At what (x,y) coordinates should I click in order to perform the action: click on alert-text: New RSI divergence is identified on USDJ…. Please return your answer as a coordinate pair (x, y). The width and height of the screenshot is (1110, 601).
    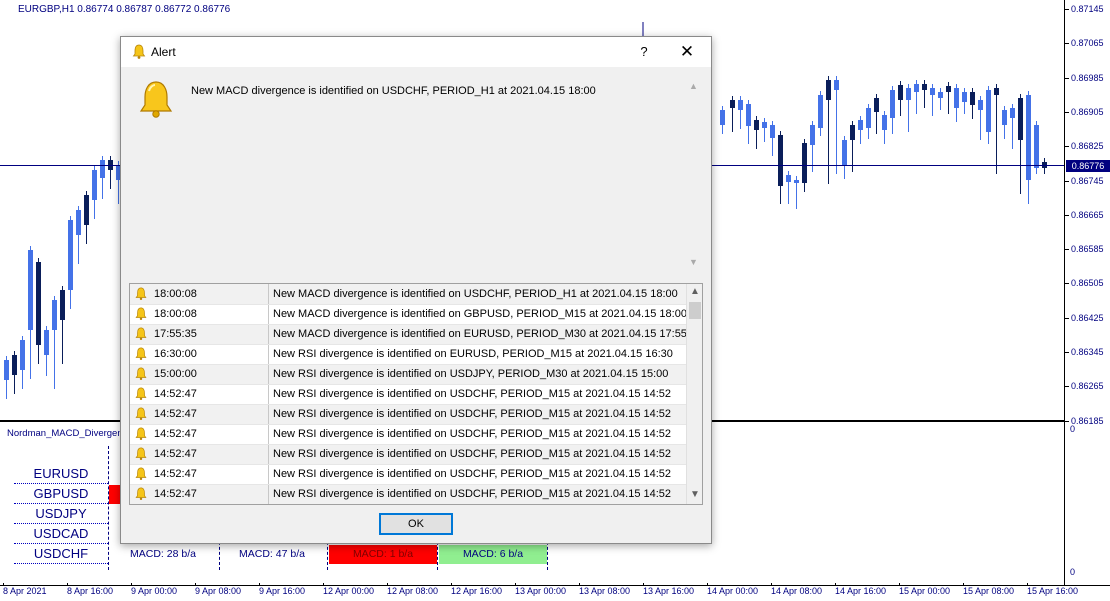
    Looking at the image, I should click on (471, 374).